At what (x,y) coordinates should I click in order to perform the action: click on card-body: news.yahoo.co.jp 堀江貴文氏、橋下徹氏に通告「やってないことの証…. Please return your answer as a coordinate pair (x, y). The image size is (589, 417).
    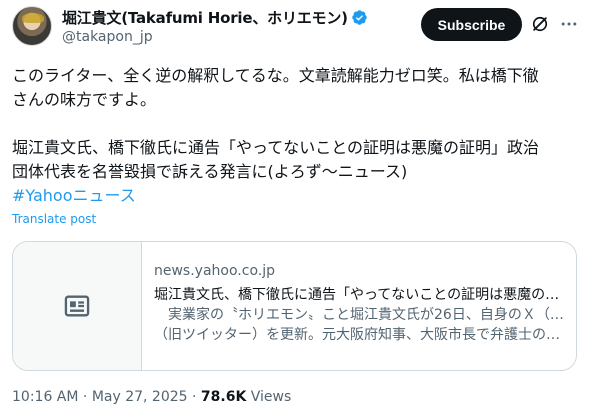
    Looking at the image, I should click on (360, 303).